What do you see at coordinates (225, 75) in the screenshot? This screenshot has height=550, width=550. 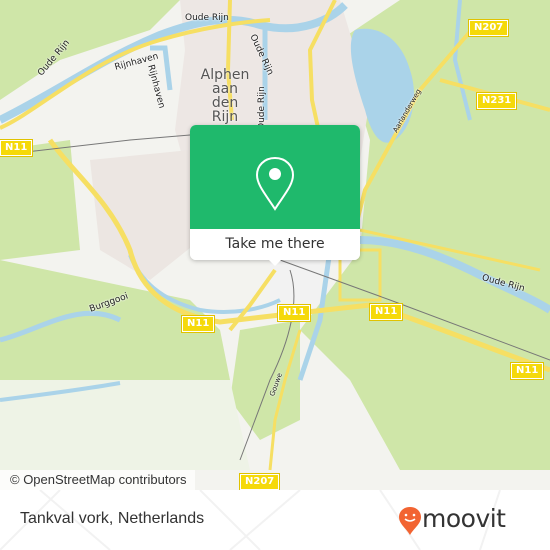 I see `city-label-line: Alphen` at bounding box center [225, 75].